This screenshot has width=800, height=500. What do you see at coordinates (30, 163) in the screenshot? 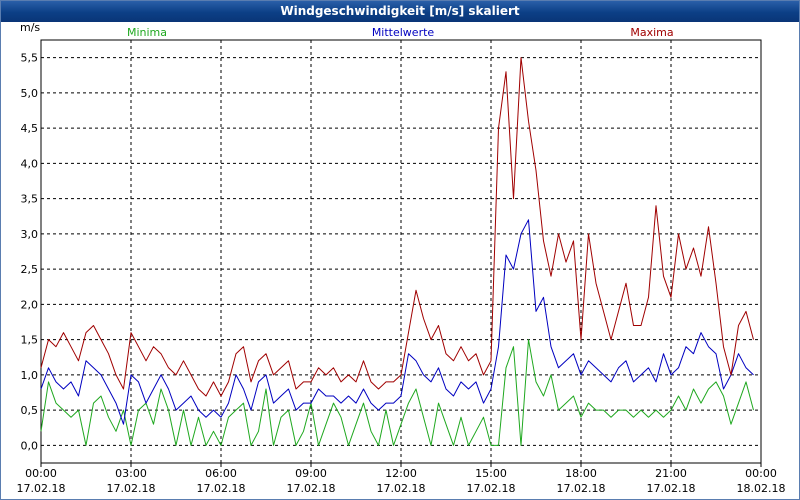
I see `y-tick-label: 4,0` at bounding box center [30, 163].